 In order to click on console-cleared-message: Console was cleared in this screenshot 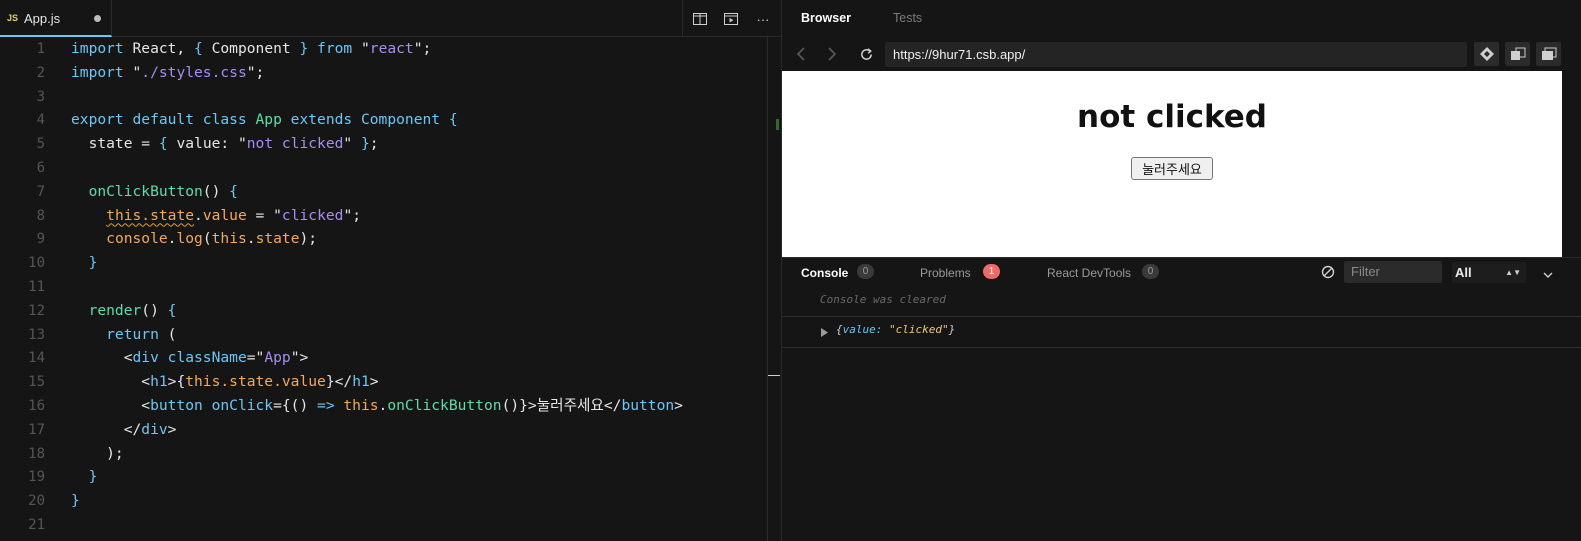, I will do `click(883, 299)`.